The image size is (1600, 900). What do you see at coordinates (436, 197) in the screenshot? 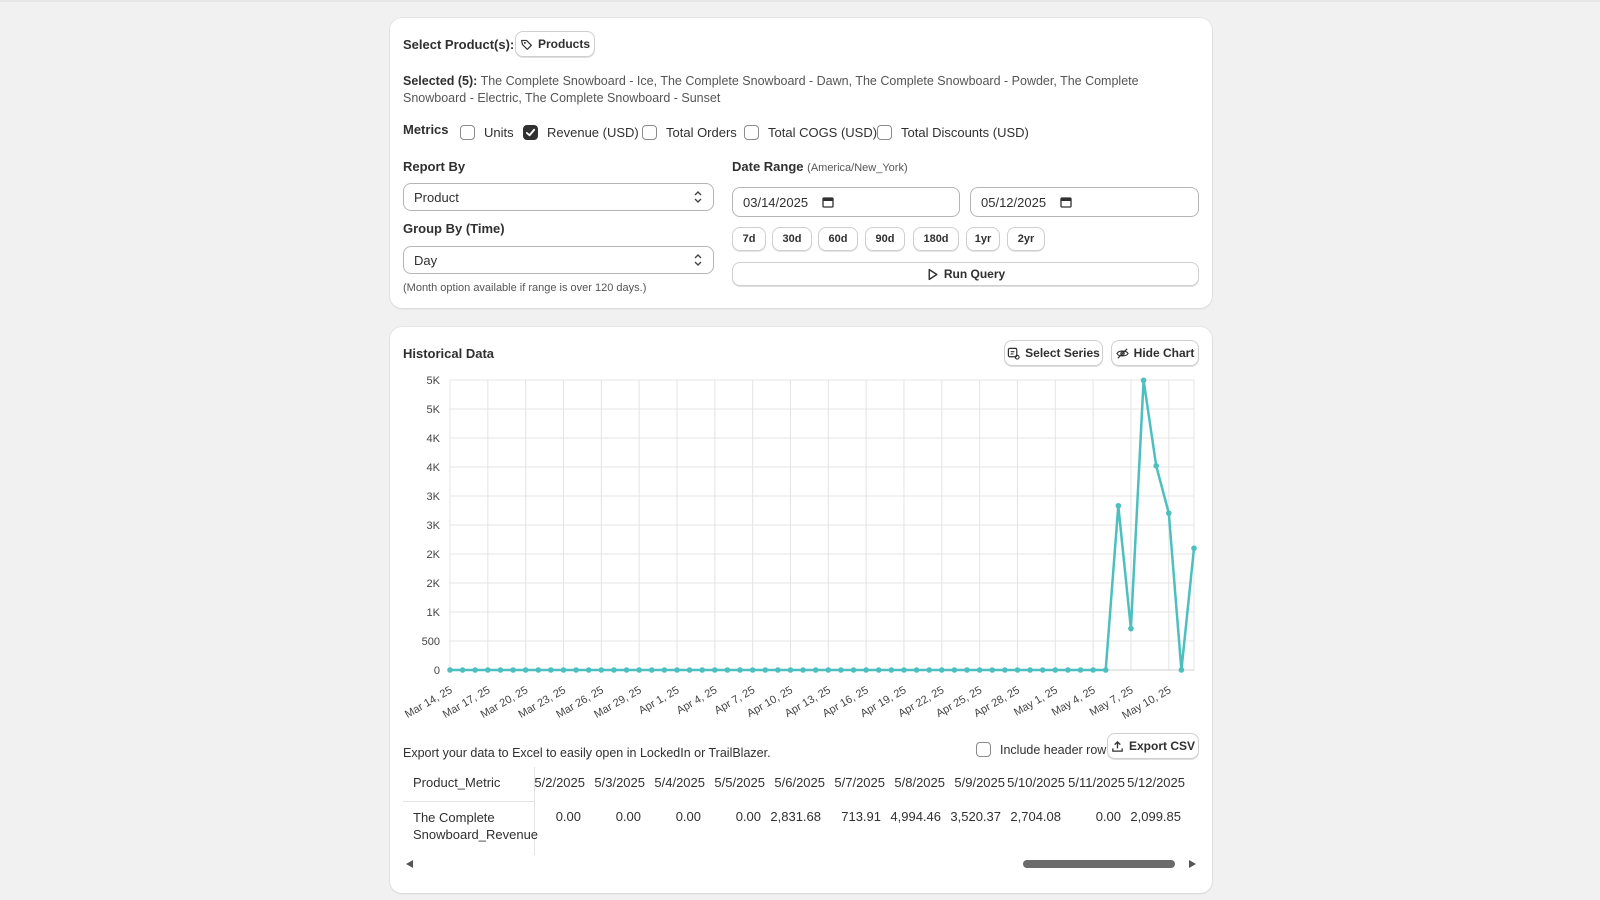
I see `report-by-value: Product` at bounding box center [436, 197].